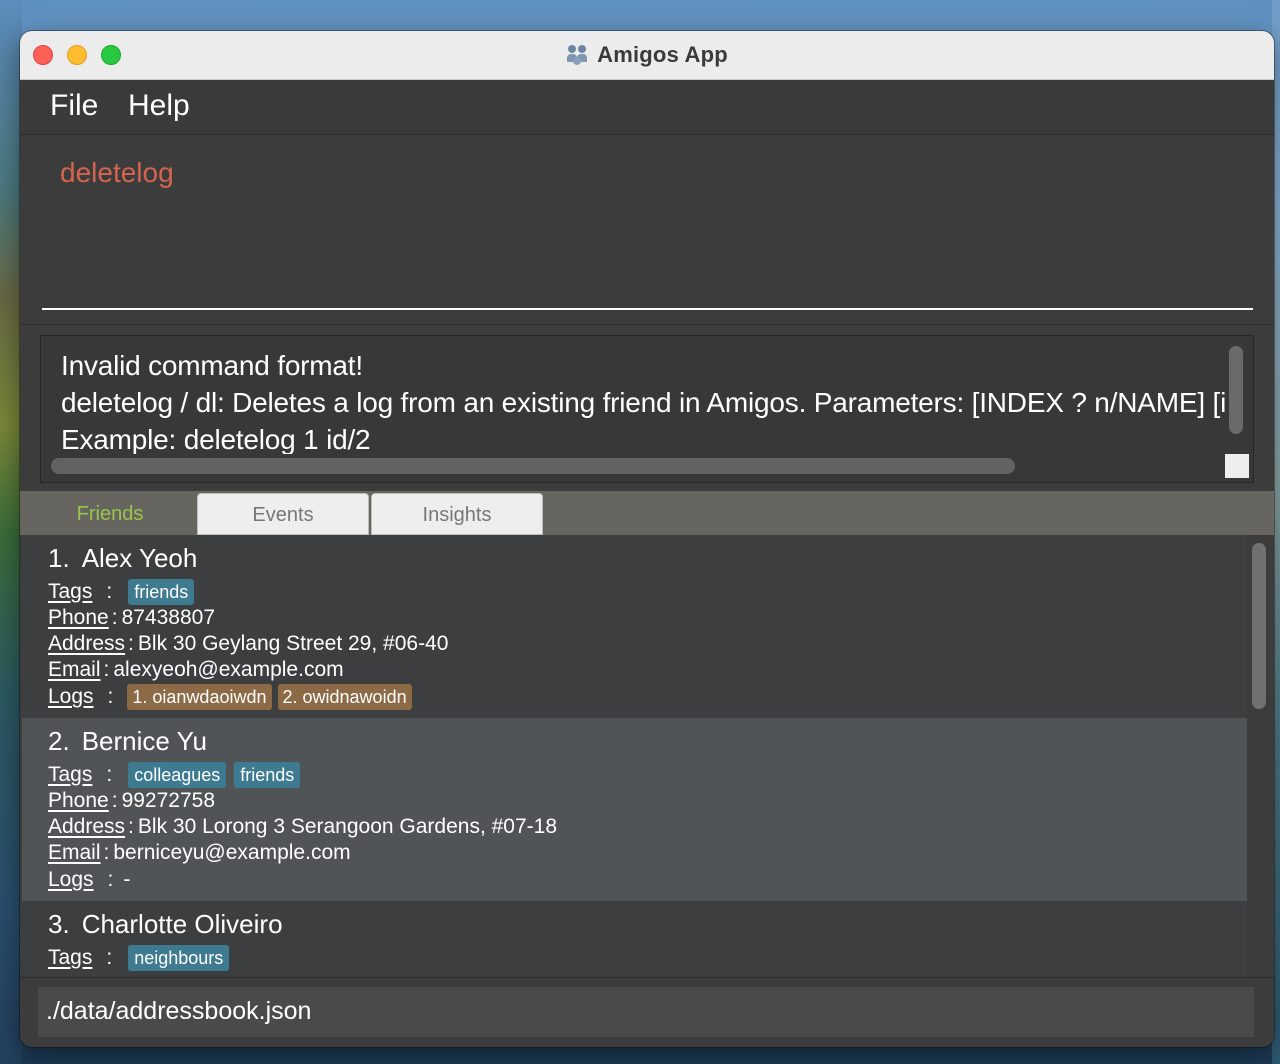 The width and height of the screenshot is (1280, 1064). Describe the element at coordinates (1259, 626) in the screenshot. I see `friend-list-scrollbar` at that location.